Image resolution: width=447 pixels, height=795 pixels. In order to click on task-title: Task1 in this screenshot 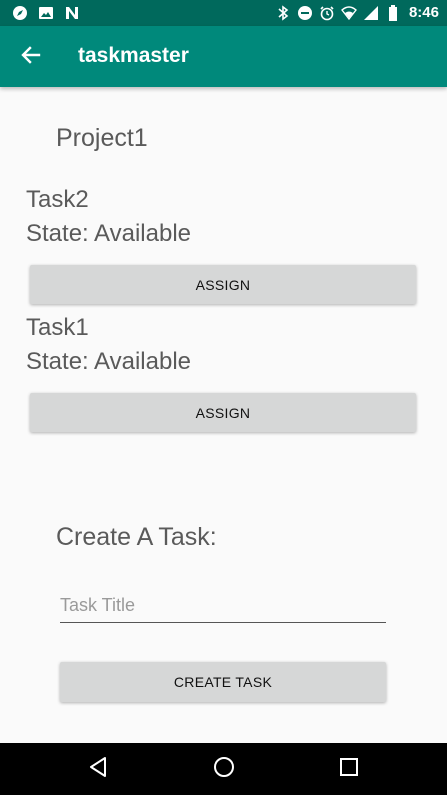, I will do `click(57, 327)`.